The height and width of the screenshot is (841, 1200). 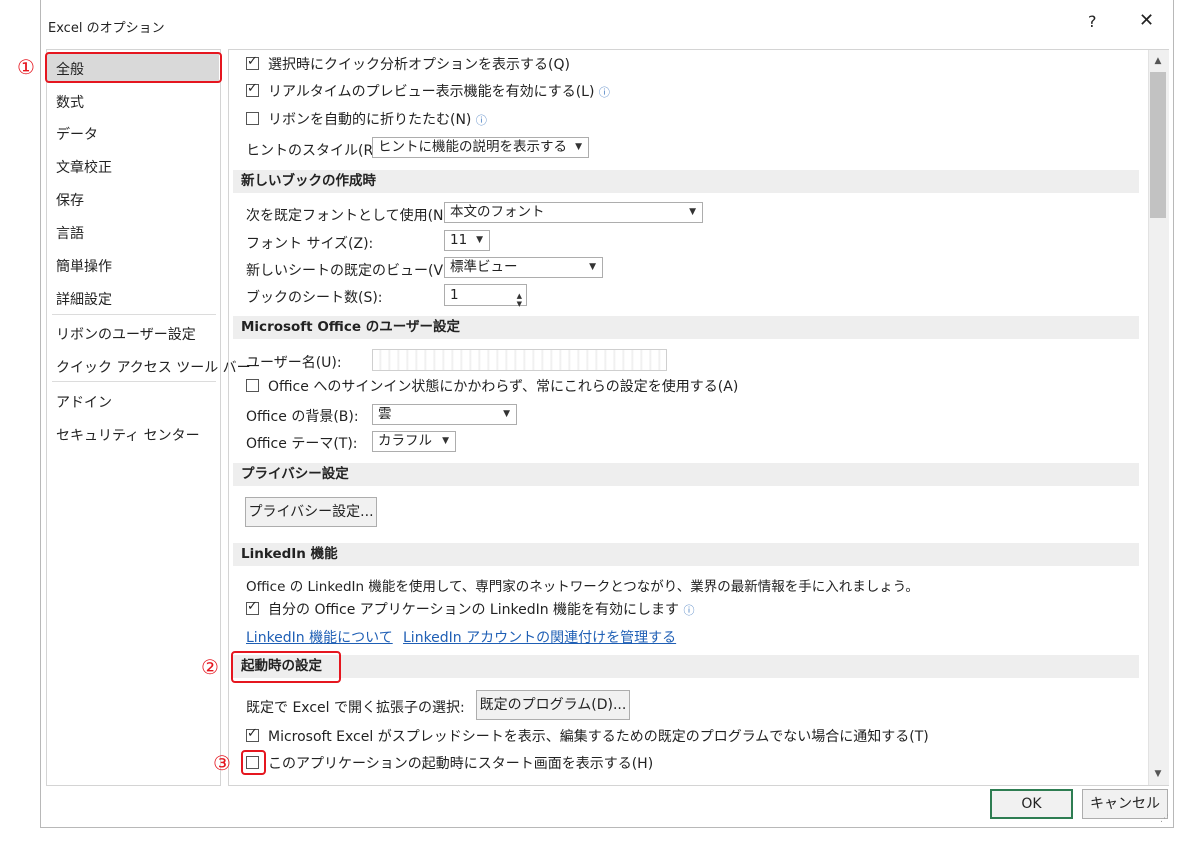 What do you see at coordinates (84, 299) in the screenshot?
I see `sidebar-item-advanced: 詳細設定` at bounding box center [84, 299].